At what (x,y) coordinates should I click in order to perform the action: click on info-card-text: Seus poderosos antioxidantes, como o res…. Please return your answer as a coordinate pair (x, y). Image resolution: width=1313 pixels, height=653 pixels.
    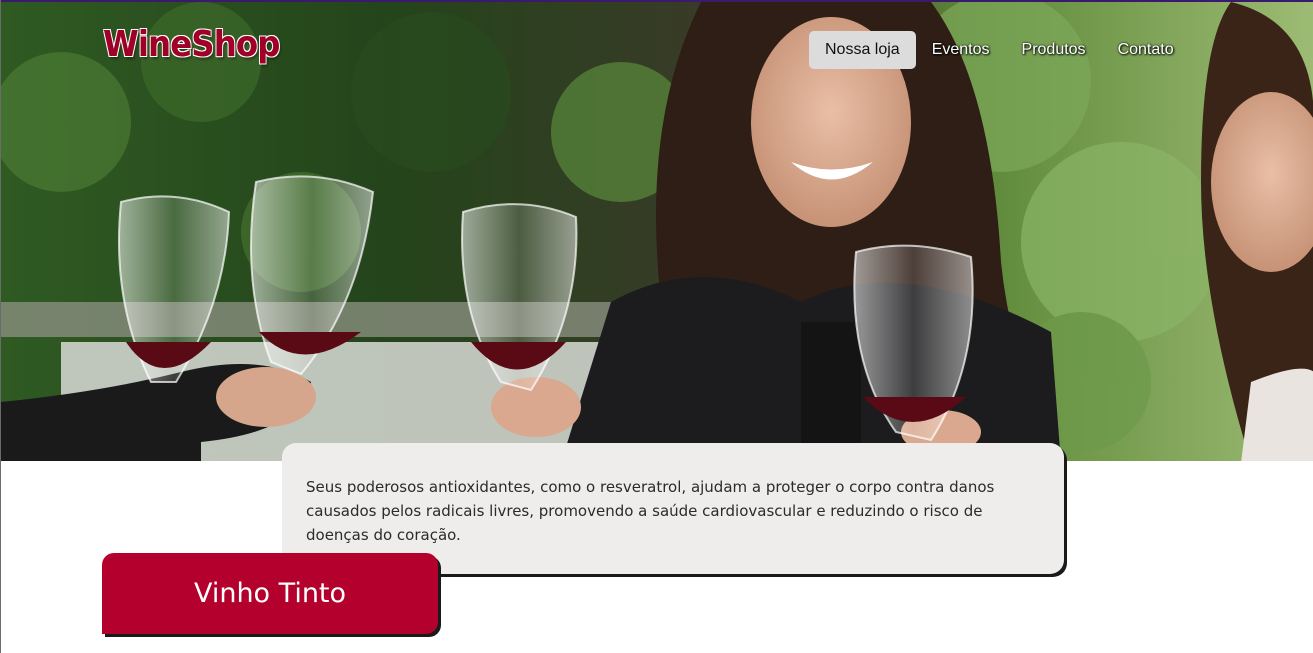
    Looking at the image, I should click on (650, 511).